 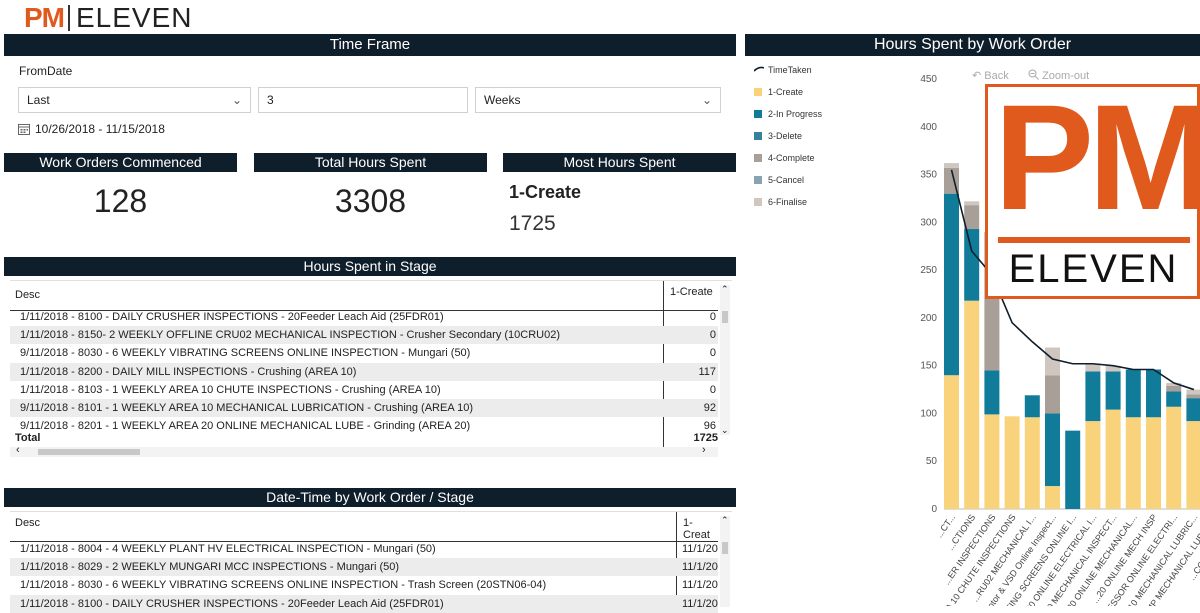 What do you see at coordinates (46, 71) in the screenshot?
I see `from-date-label: FromDate` at bounding box center [46, 71].